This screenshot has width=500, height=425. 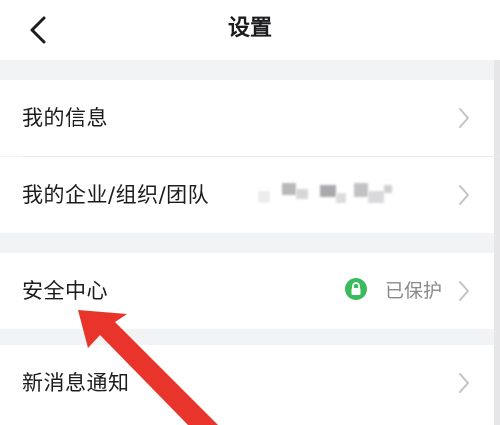 I want to click on chevron-left-icon, so click(x=38, y=30).